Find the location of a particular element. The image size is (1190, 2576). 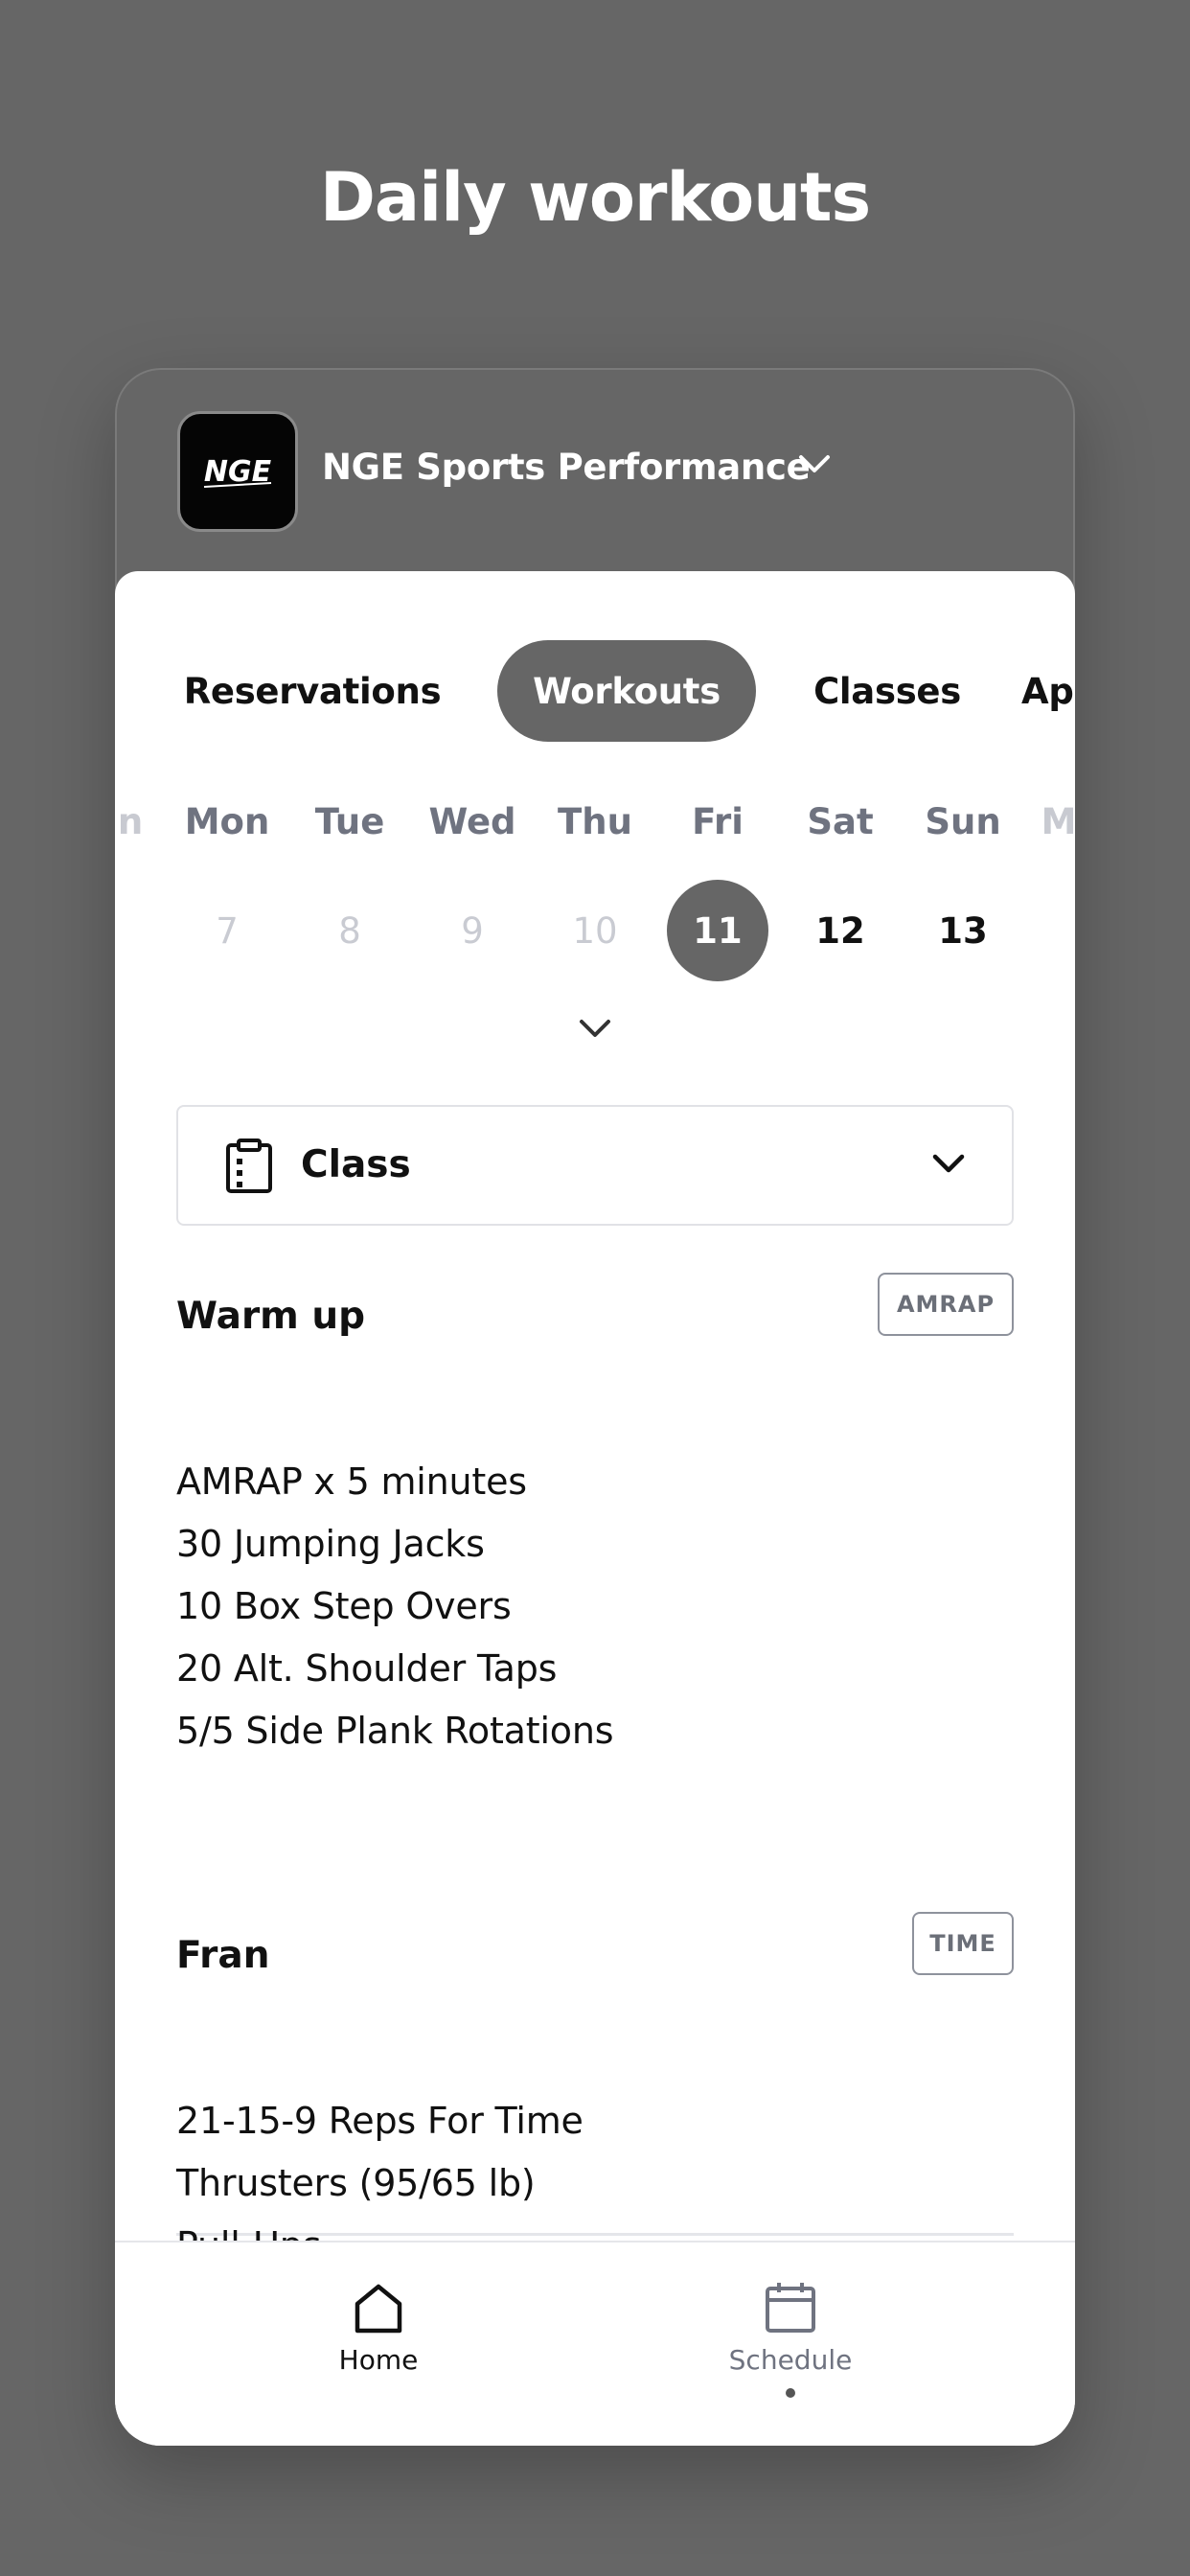

day-label: M is located at coordinates (1058, 821).